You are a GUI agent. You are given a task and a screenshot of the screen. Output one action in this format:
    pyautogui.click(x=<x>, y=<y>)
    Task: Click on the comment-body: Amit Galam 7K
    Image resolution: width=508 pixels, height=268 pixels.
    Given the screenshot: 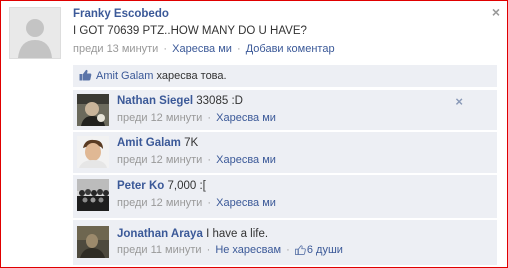 What is the action you would take?
    pyautogui.click(x=157, y=143)
    